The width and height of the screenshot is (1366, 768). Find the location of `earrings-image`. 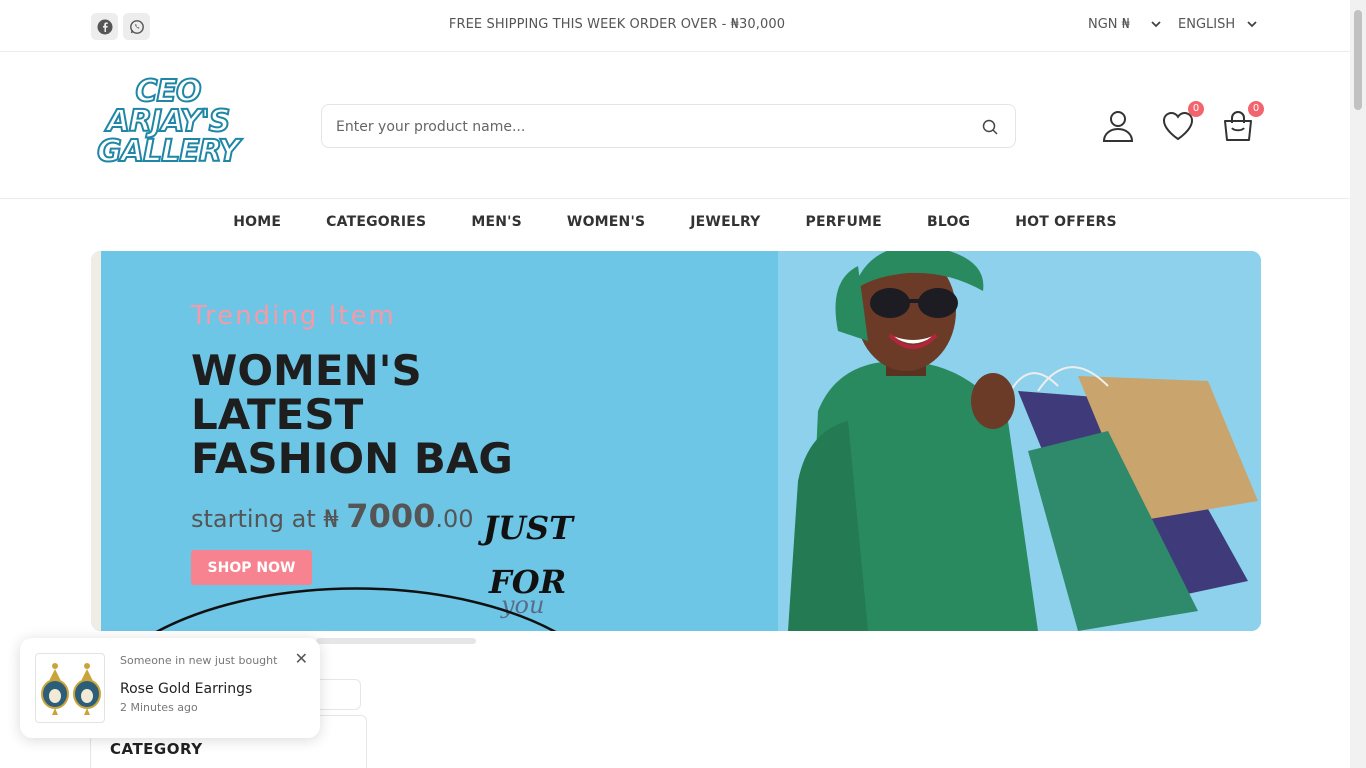

earrings-image is located at coordinates (71, 689).